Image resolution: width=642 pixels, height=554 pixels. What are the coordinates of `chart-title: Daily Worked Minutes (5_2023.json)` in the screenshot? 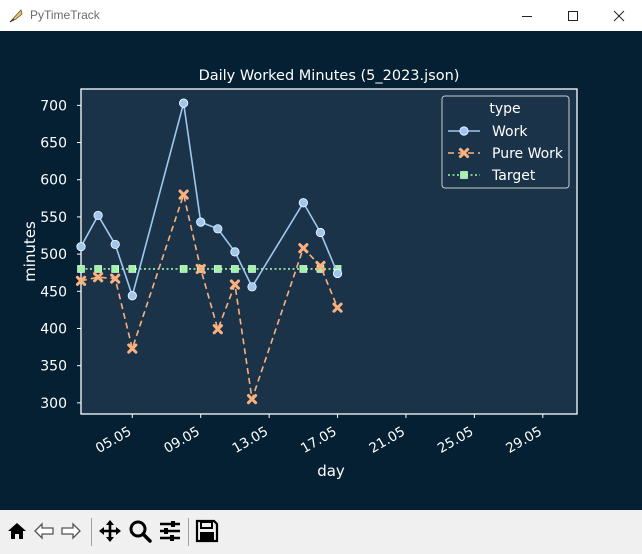 It's located at (329, 76).